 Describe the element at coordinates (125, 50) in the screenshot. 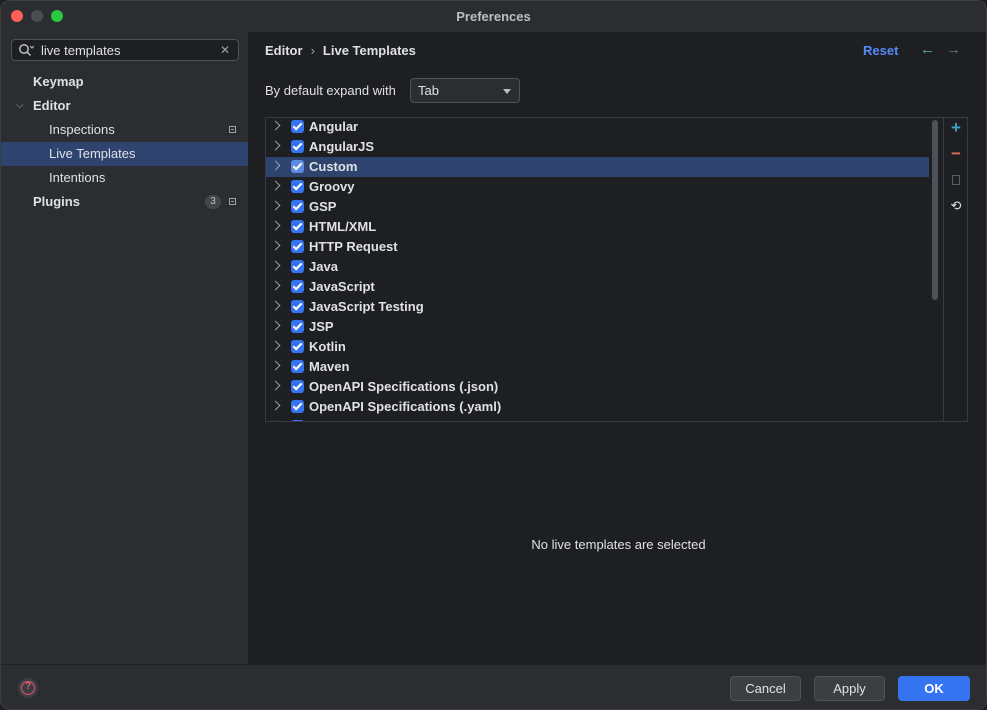

I see `settings-search-field: live templates ✕` at that location.